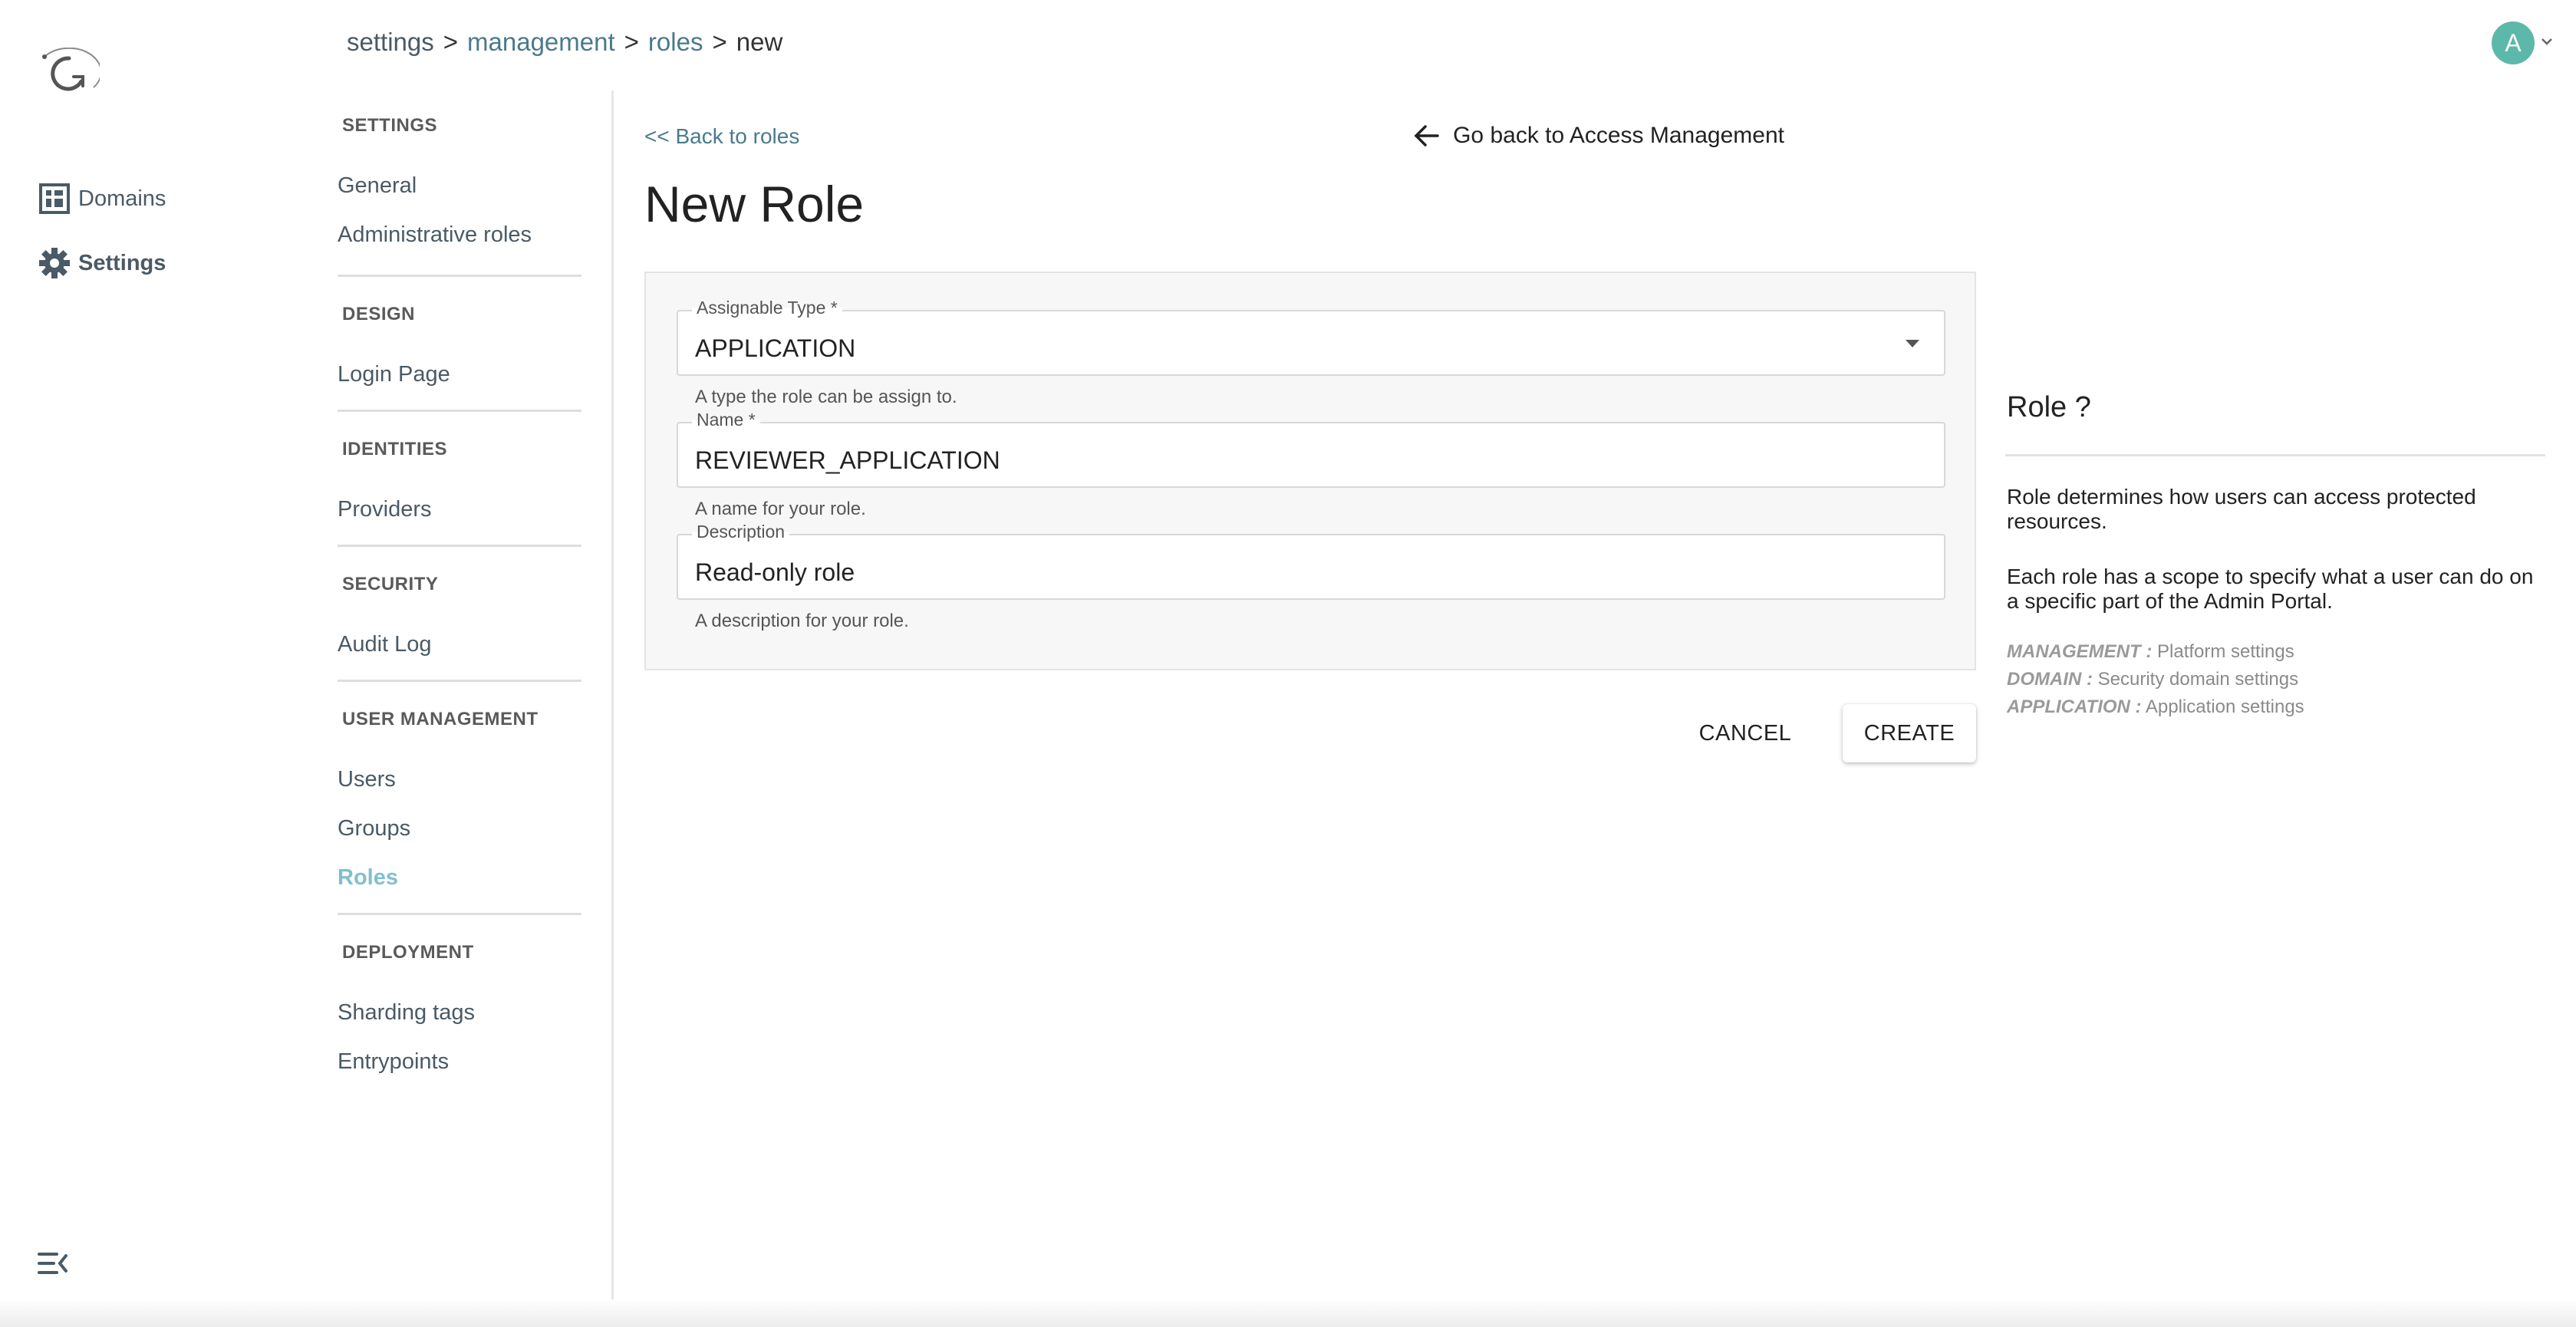 The image size is (2576, 1327). I want to click on left-rail: Domains Settings, so click(152, 663).